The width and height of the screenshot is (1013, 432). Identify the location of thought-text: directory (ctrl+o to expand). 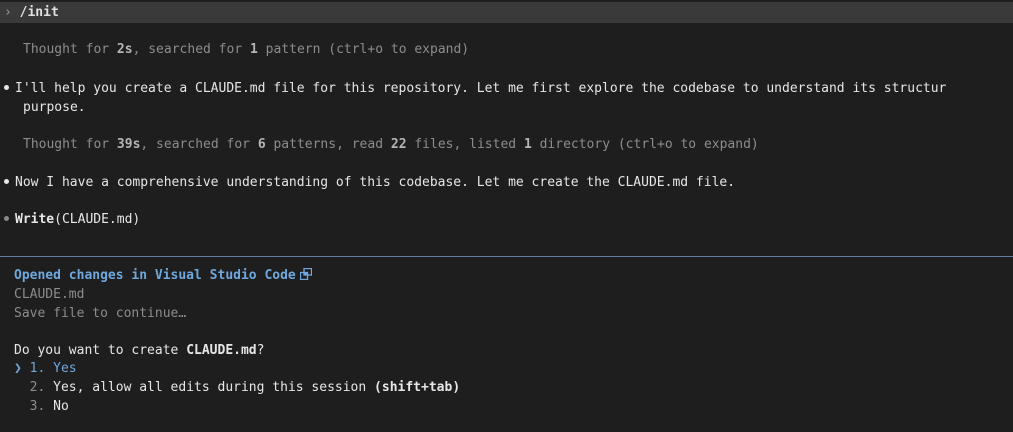
(645, 144).